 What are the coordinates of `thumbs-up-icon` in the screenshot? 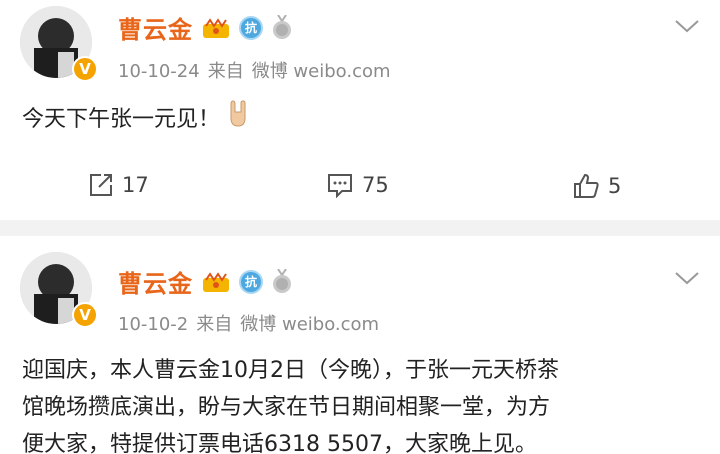 It's located at (586, 185).